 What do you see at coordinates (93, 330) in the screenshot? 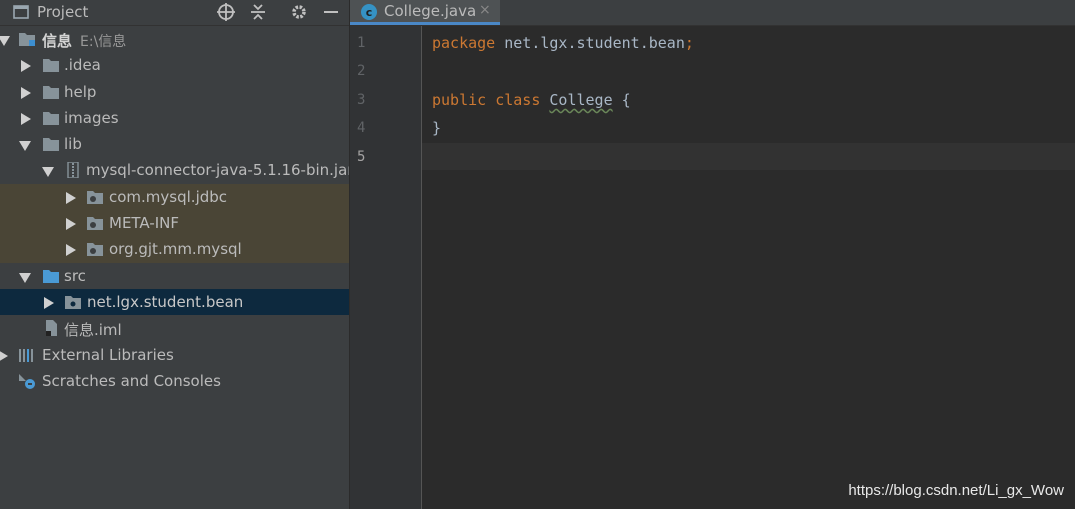
I see `tree-label: 信息.iml` at bounding box center [93, 330].